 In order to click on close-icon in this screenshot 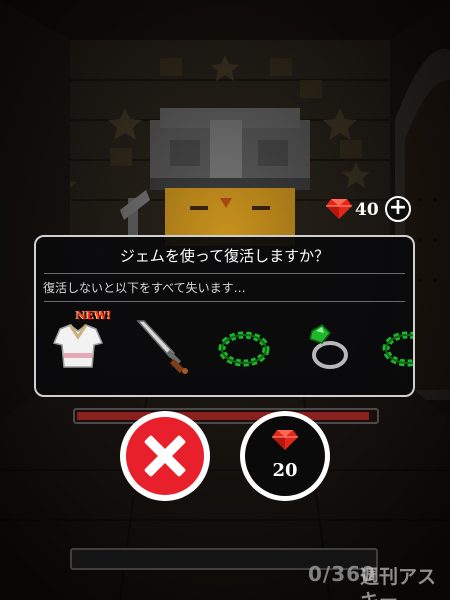, I will do `click(165, 456)`.